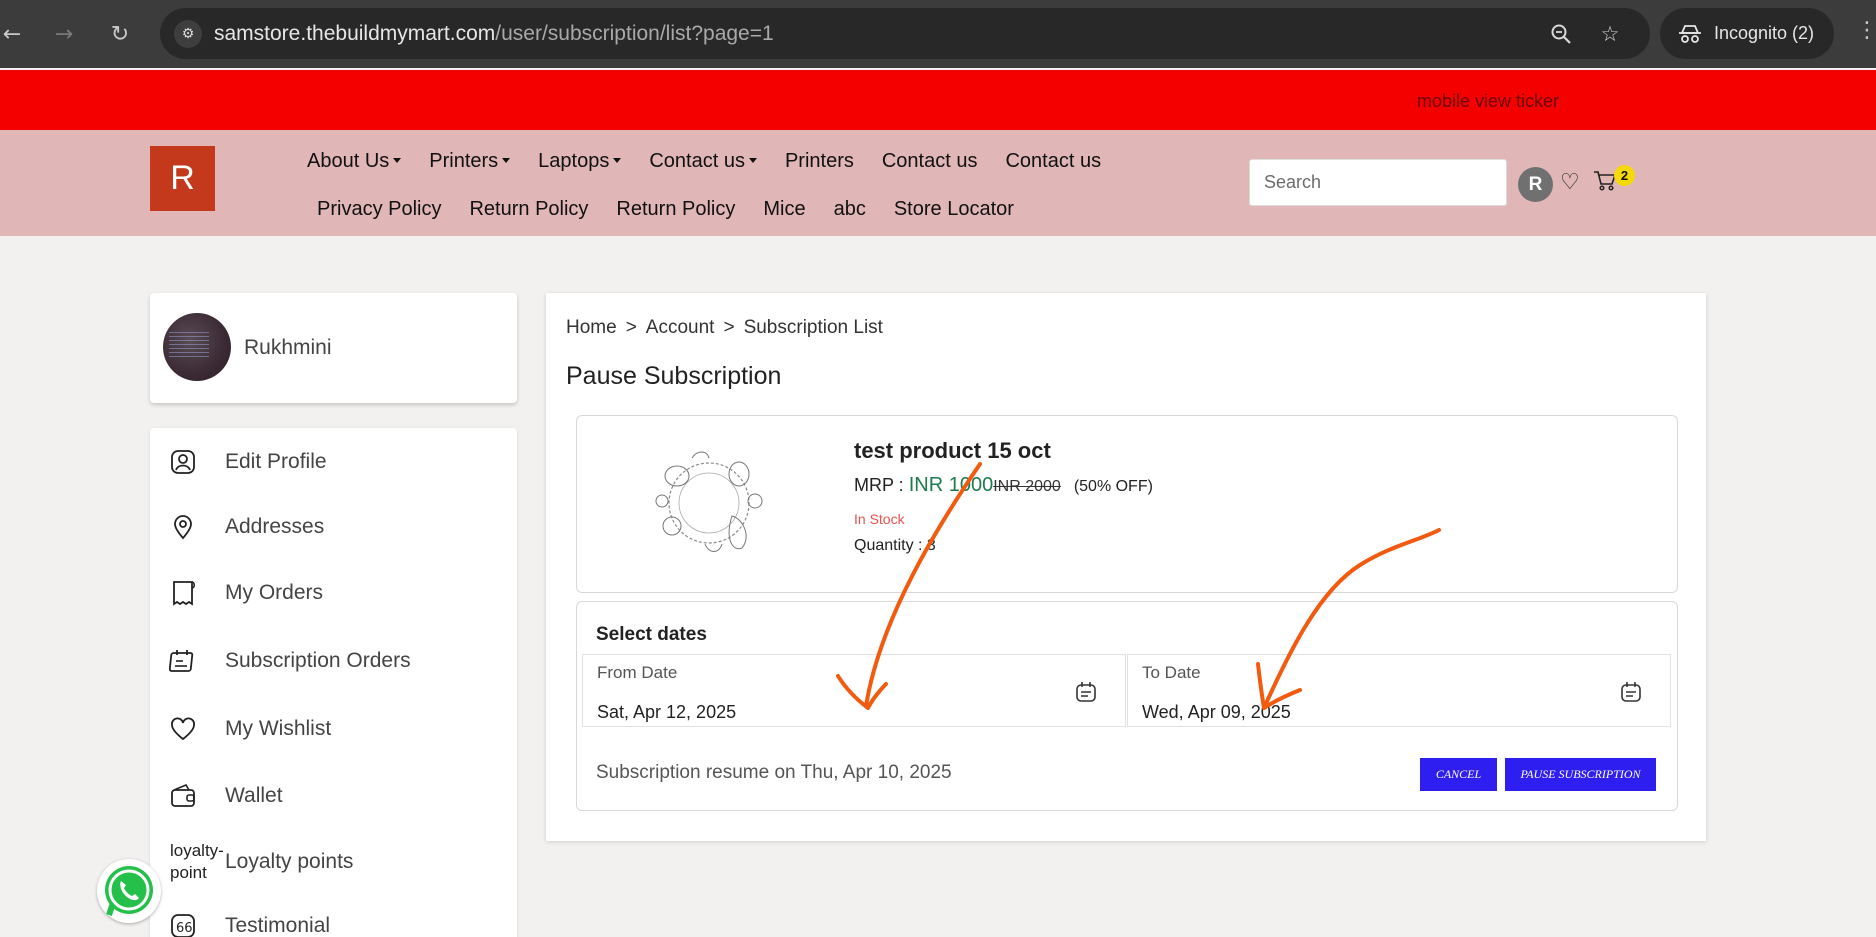 This screenshot has height=937, width=1876. Describe the element at coordinates (667, 712) in the screenshot. I see `from-date-value: Sat, Apr 12, 2025` at that location.